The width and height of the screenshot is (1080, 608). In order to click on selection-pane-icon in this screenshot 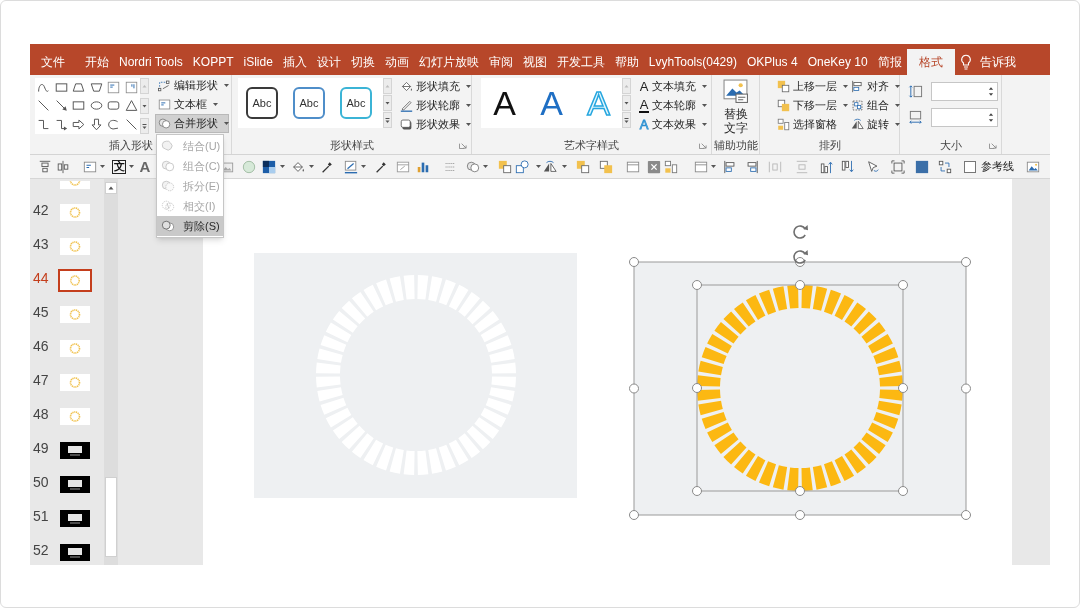, I will do `click(671, 166)`.